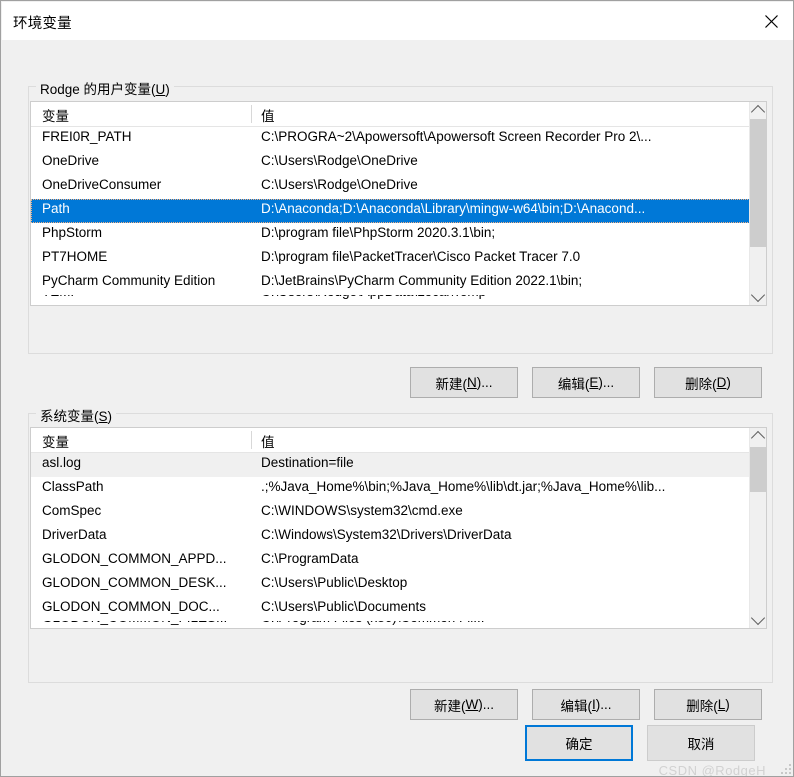 This screenshot has height=777, width=794. What do you see at coordinates (362, 510) in the screenshot?
I see `variable-value-cell: C:\WINDOWS\system32\cmd.exe` at bounding box center [362, 510].